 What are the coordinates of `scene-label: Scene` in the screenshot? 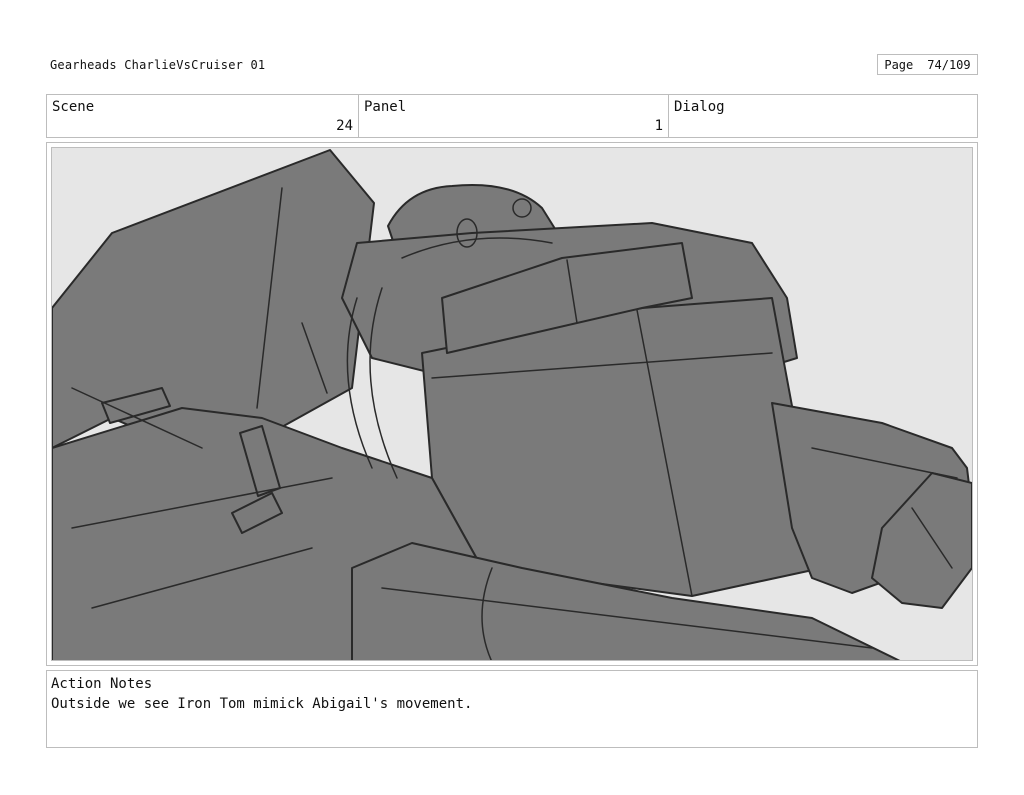 It's located at (73, 107).